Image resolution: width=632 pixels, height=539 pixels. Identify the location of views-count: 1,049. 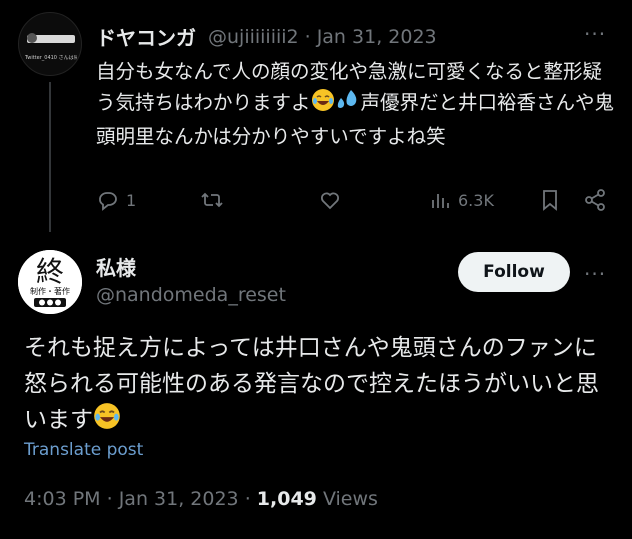
(286, 499).